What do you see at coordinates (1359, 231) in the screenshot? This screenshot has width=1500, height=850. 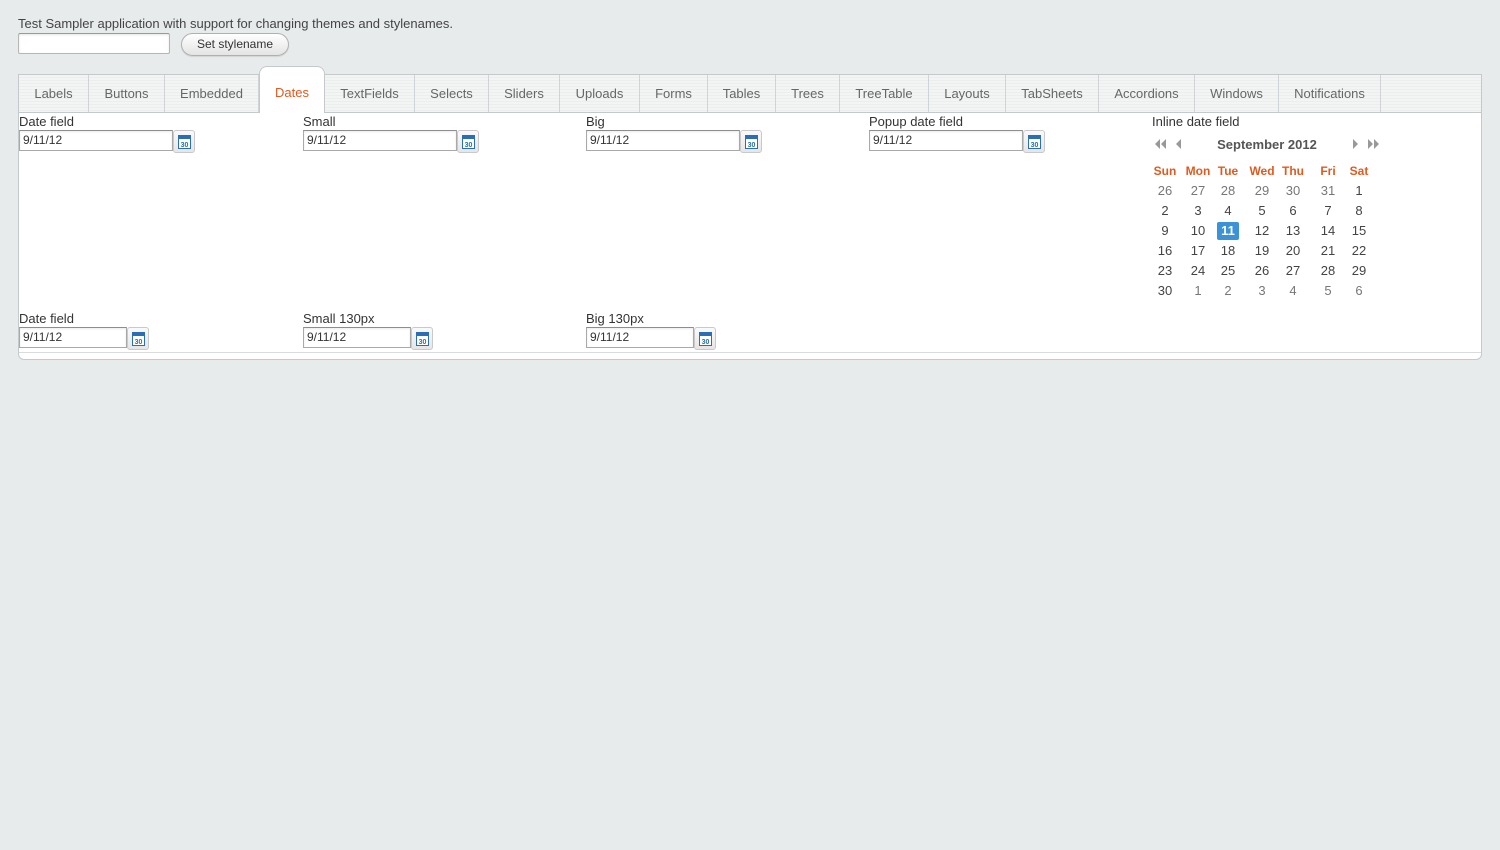 I see `calendar-day: 15` at bounding box center [1359, 231].